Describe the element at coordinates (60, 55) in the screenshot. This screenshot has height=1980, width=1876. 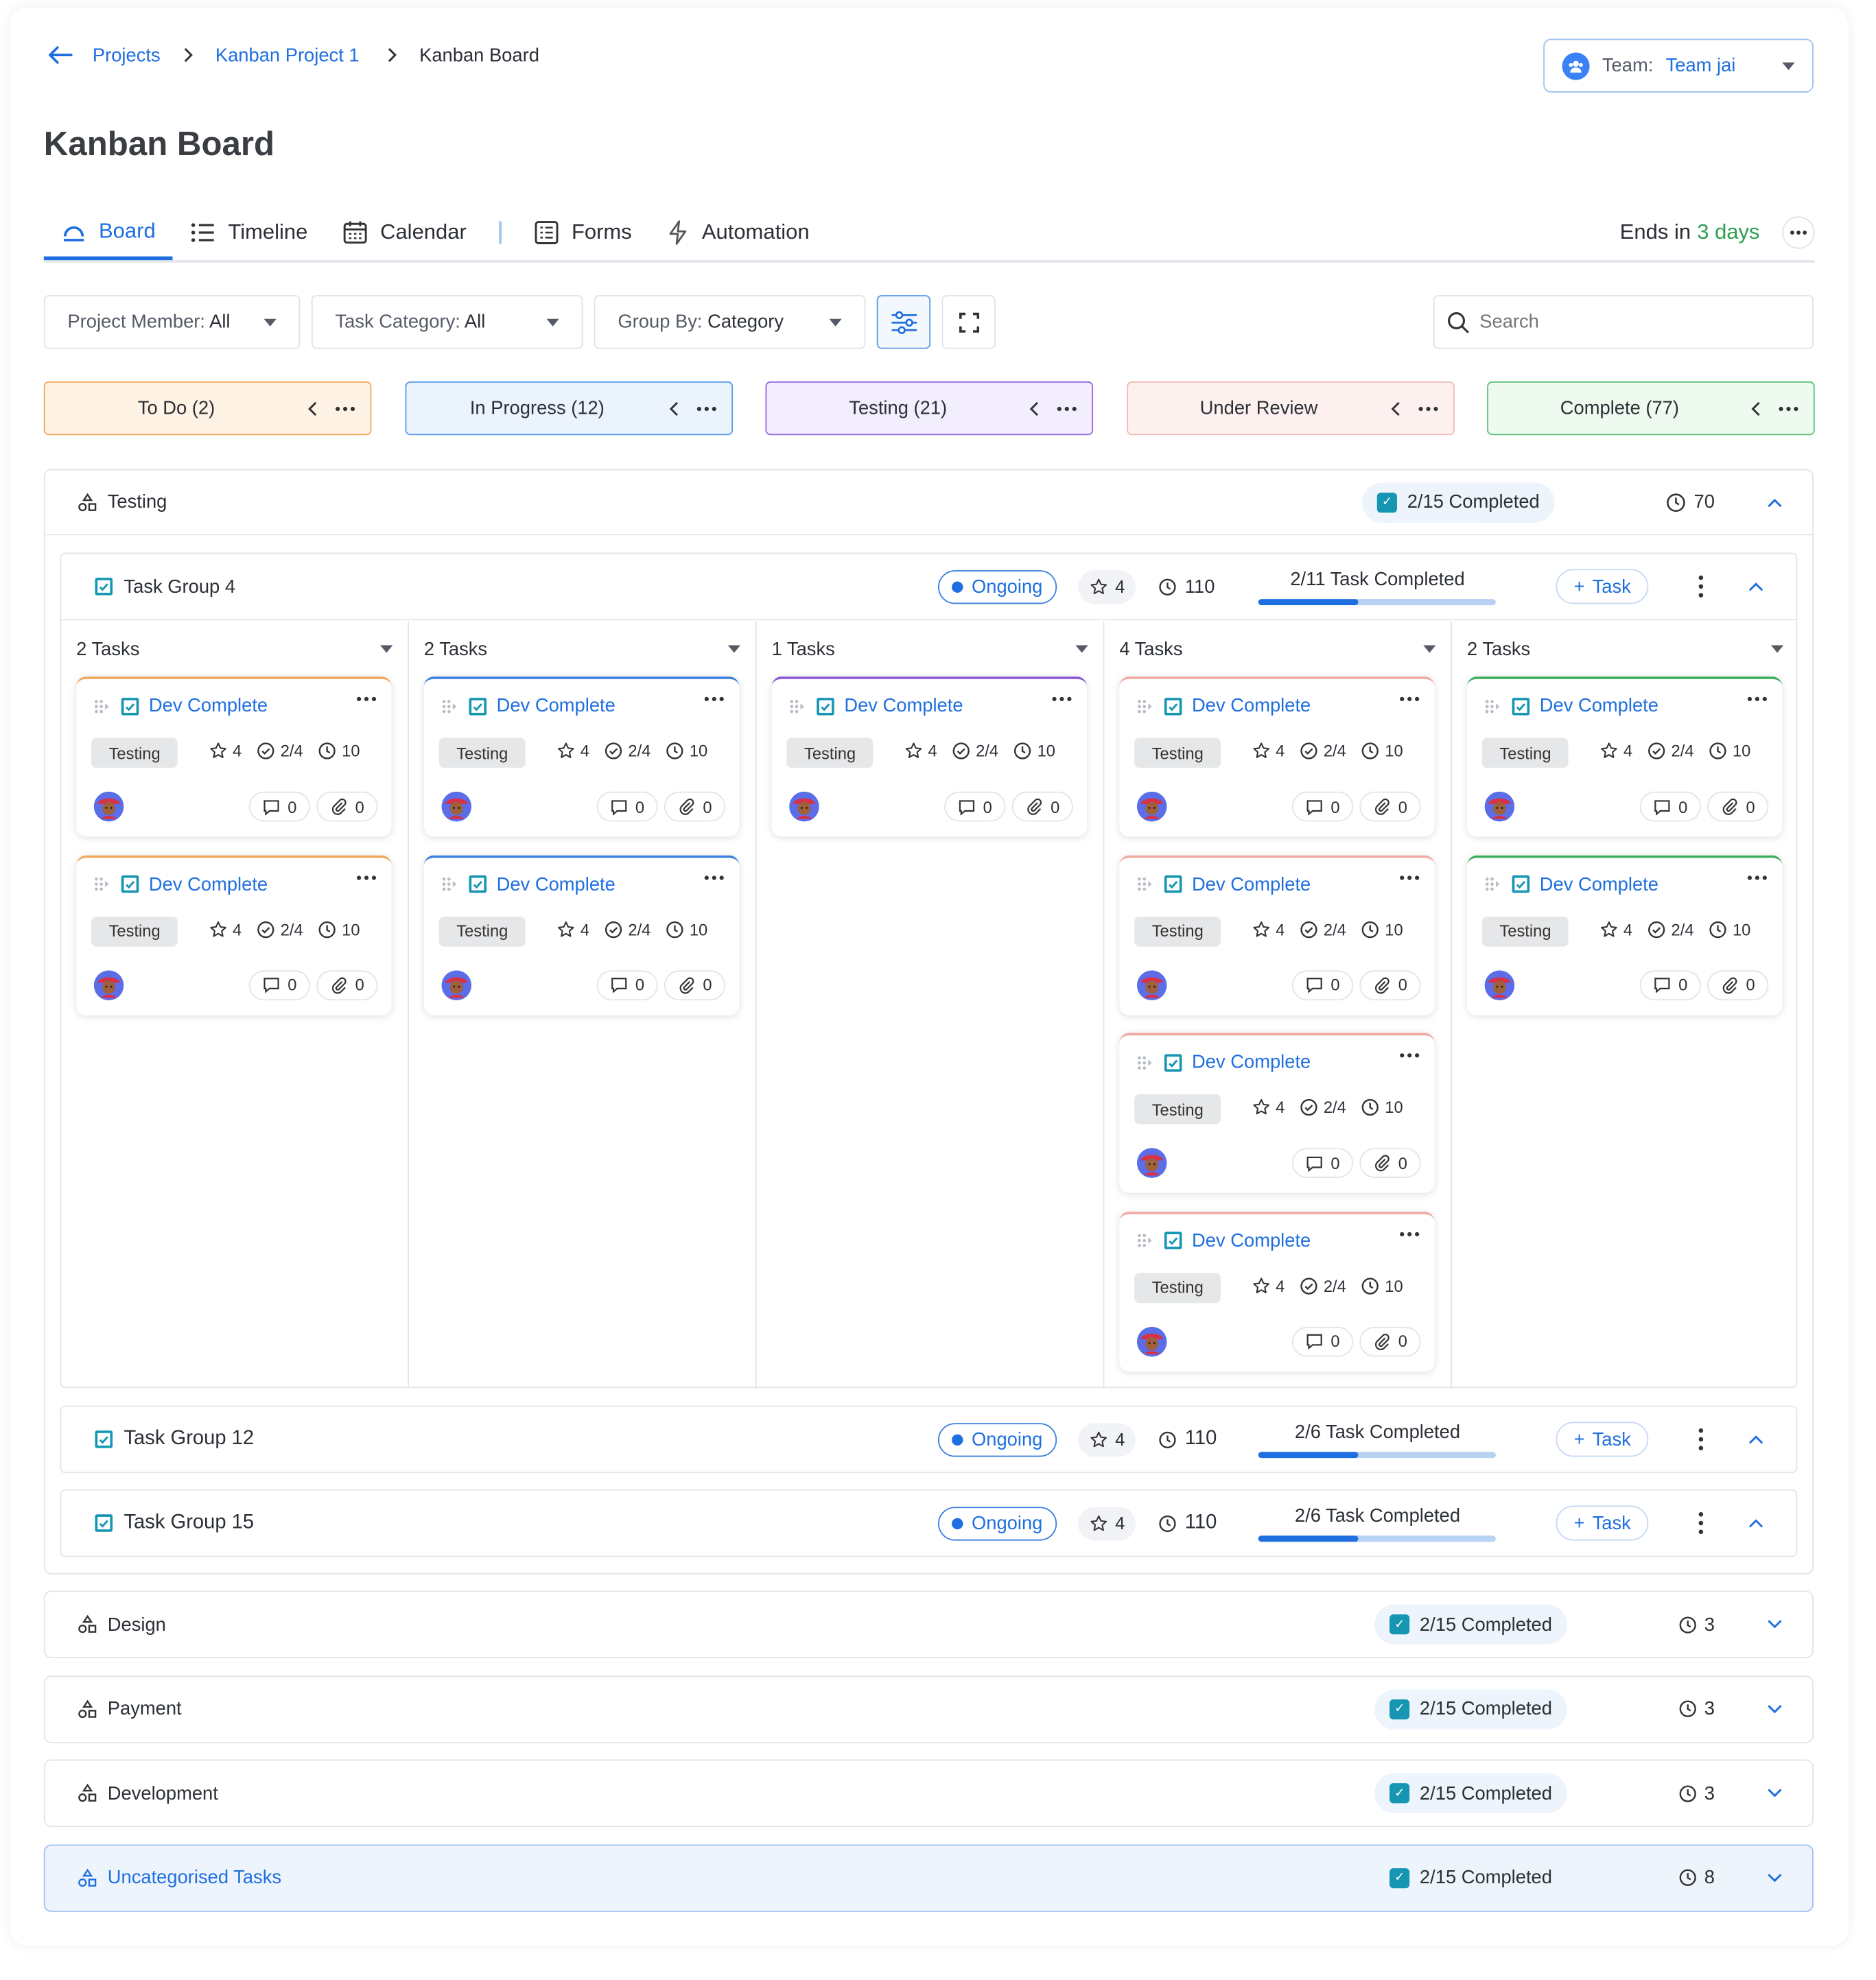
I see `back-arrow-icon` at that location.